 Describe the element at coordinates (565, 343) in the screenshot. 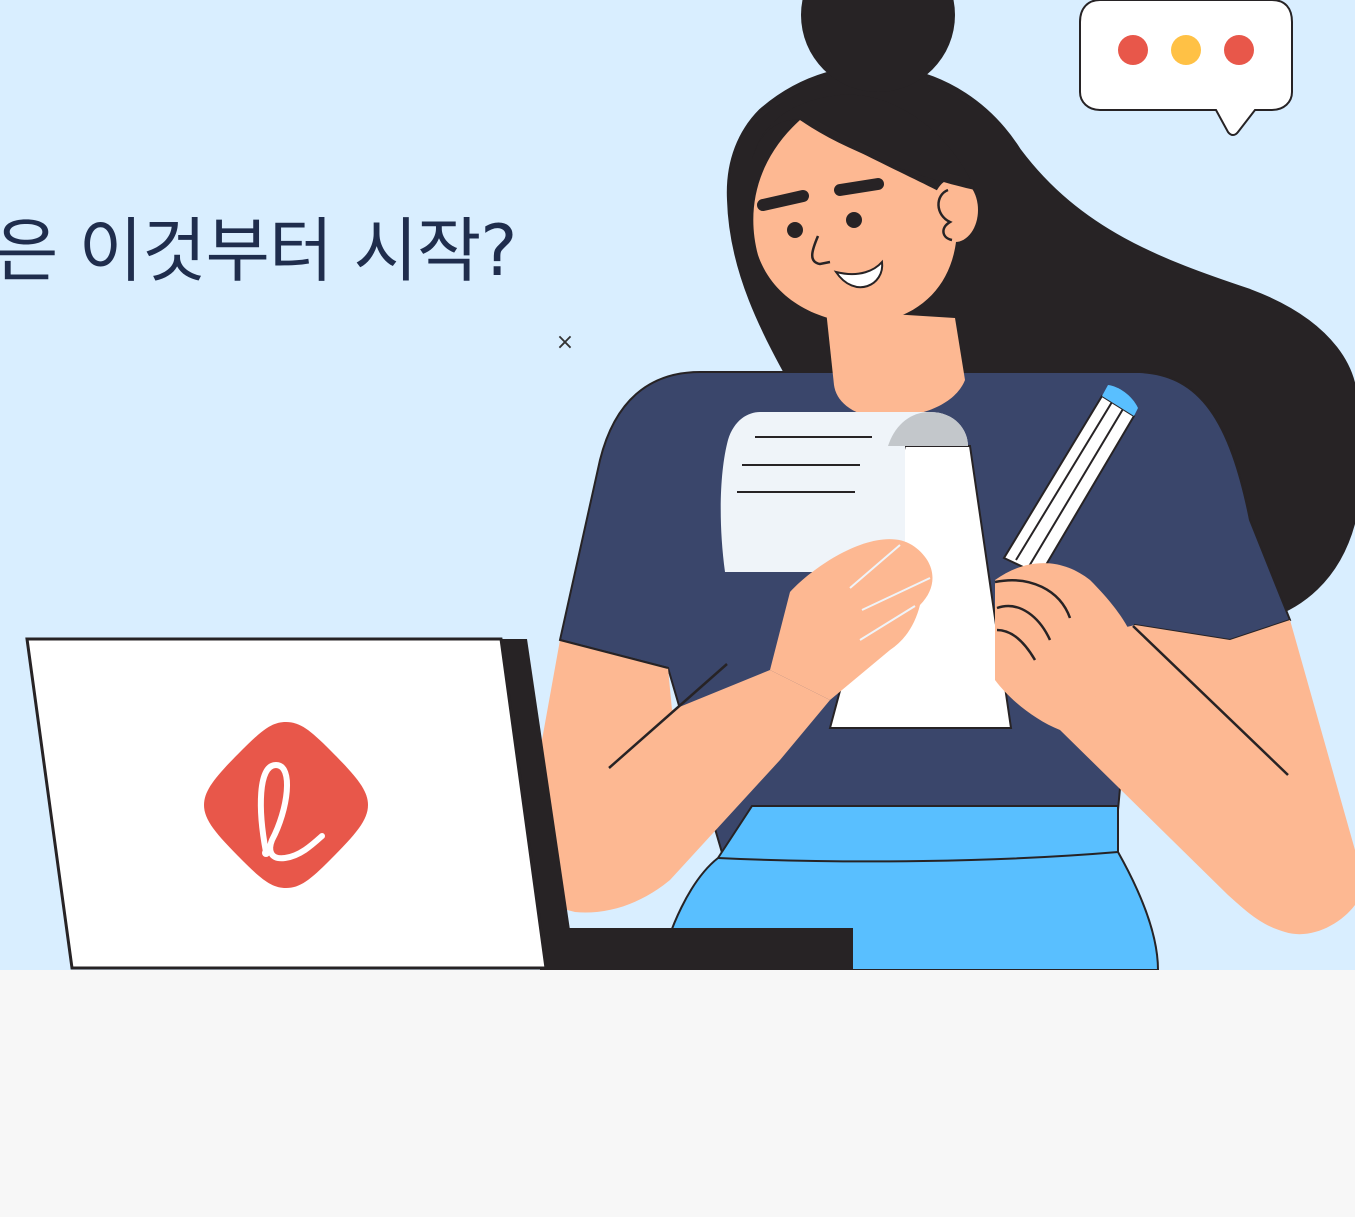

I see `close-button: ×` at that location.